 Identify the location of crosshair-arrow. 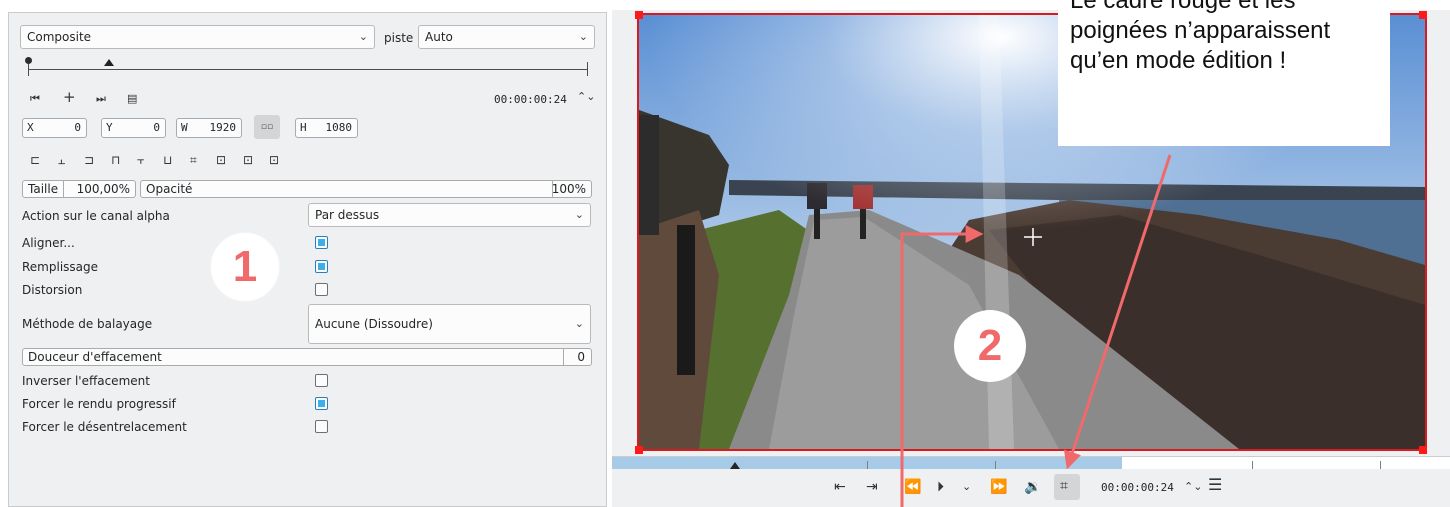
(942, 366).